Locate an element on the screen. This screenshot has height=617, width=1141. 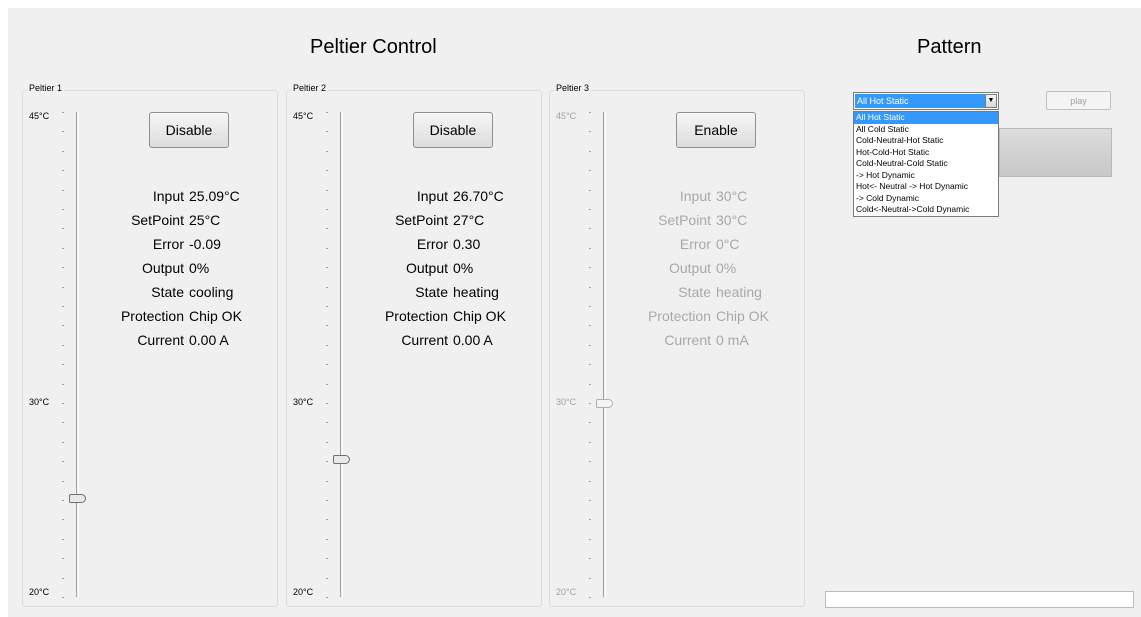
state-label: State is located at coordinates (694, 292).